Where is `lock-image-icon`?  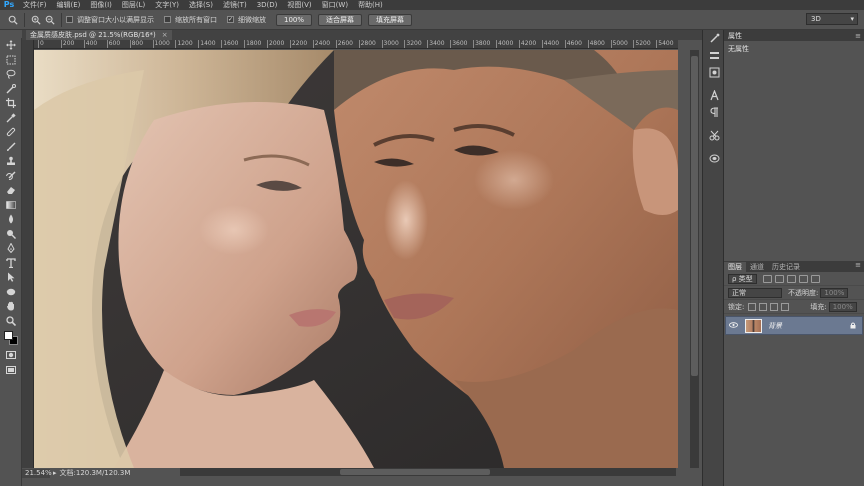
lock-image-icon is located at coordinates (763, 306).